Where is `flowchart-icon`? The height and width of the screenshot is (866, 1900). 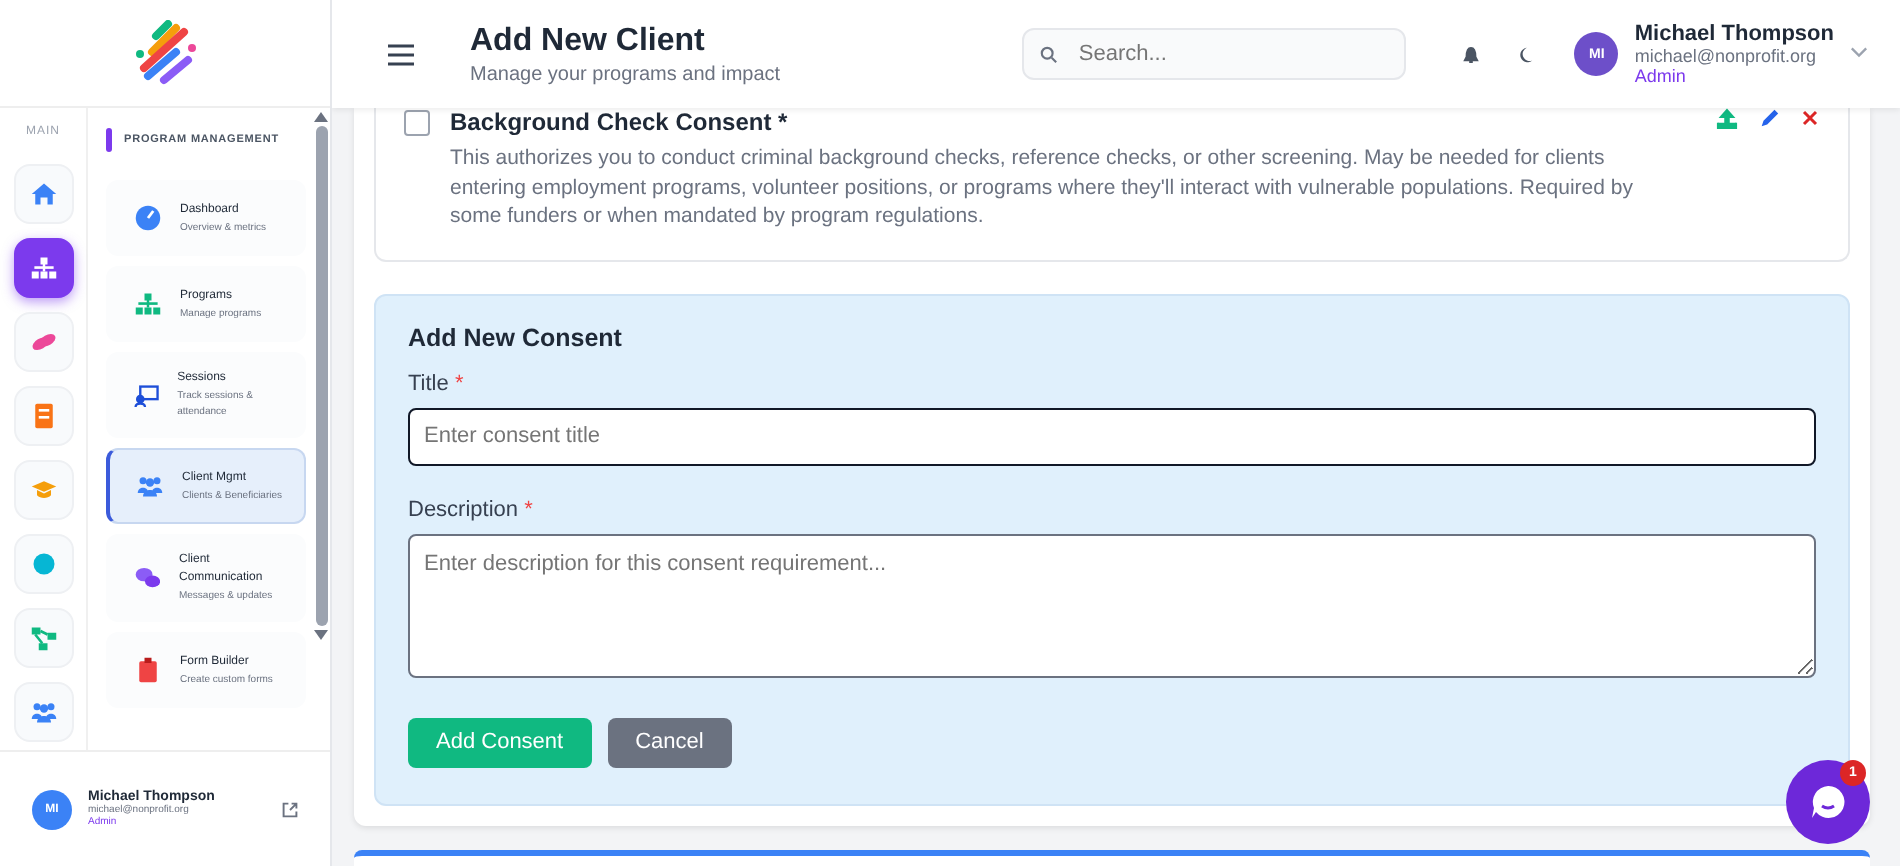
flowchart-icon is located at coordinates (43, 638).